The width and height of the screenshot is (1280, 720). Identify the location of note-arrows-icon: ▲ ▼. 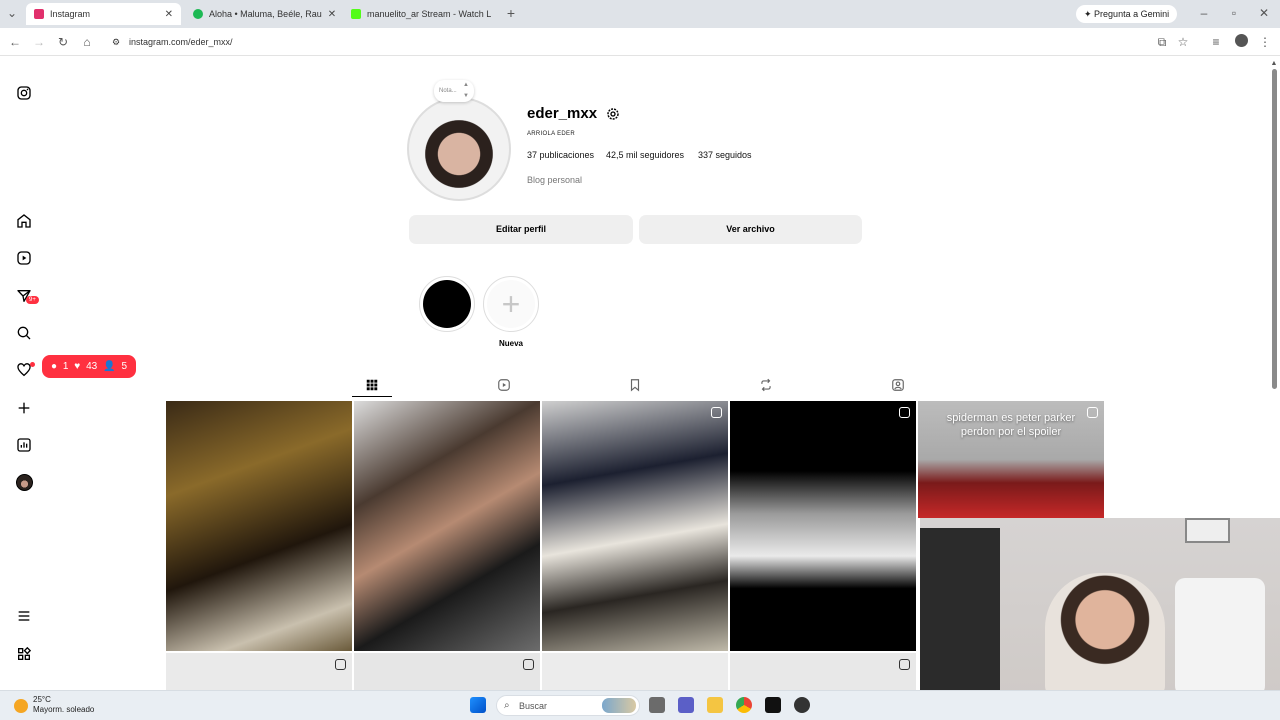
(466, 90).